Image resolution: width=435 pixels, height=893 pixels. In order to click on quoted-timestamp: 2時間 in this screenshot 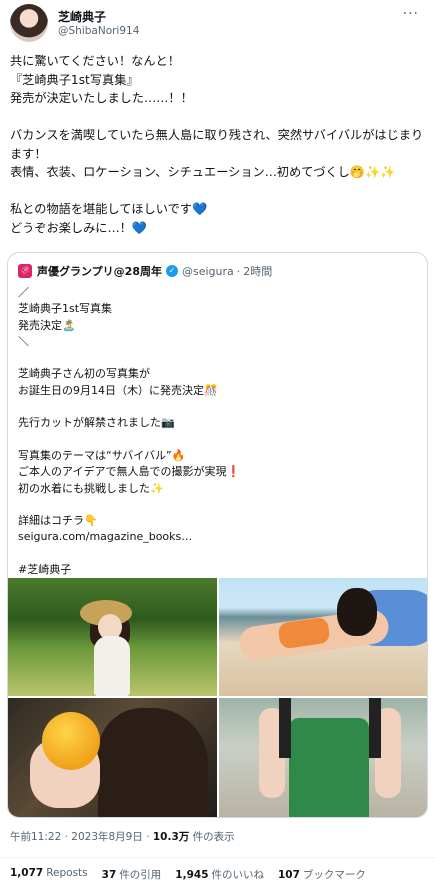, I will do `click(257, 271)`.